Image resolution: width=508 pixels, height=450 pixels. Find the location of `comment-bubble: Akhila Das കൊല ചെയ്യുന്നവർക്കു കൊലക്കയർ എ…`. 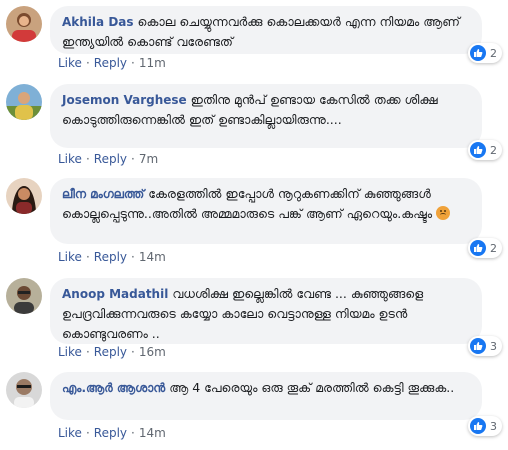

comment-bubble: Akhila Das കൊല ചെയ്യുന്നവർക്കു കൊലക്കയർ എ… is located at coordinates (266, 30).